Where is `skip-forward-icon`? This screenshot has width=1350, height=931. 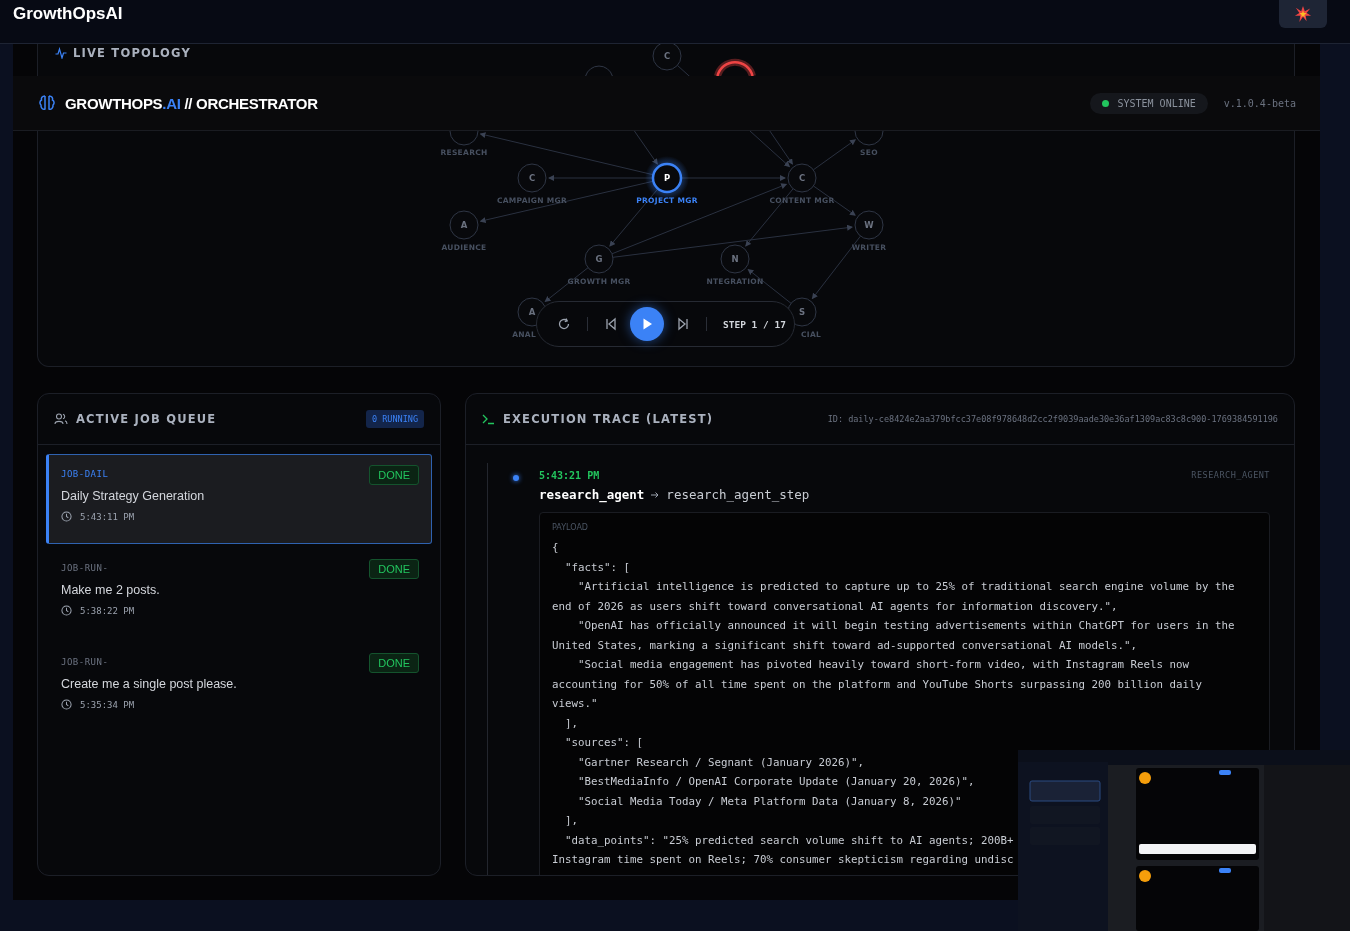 skip-forward-icon is located at coordinates (683, 324).